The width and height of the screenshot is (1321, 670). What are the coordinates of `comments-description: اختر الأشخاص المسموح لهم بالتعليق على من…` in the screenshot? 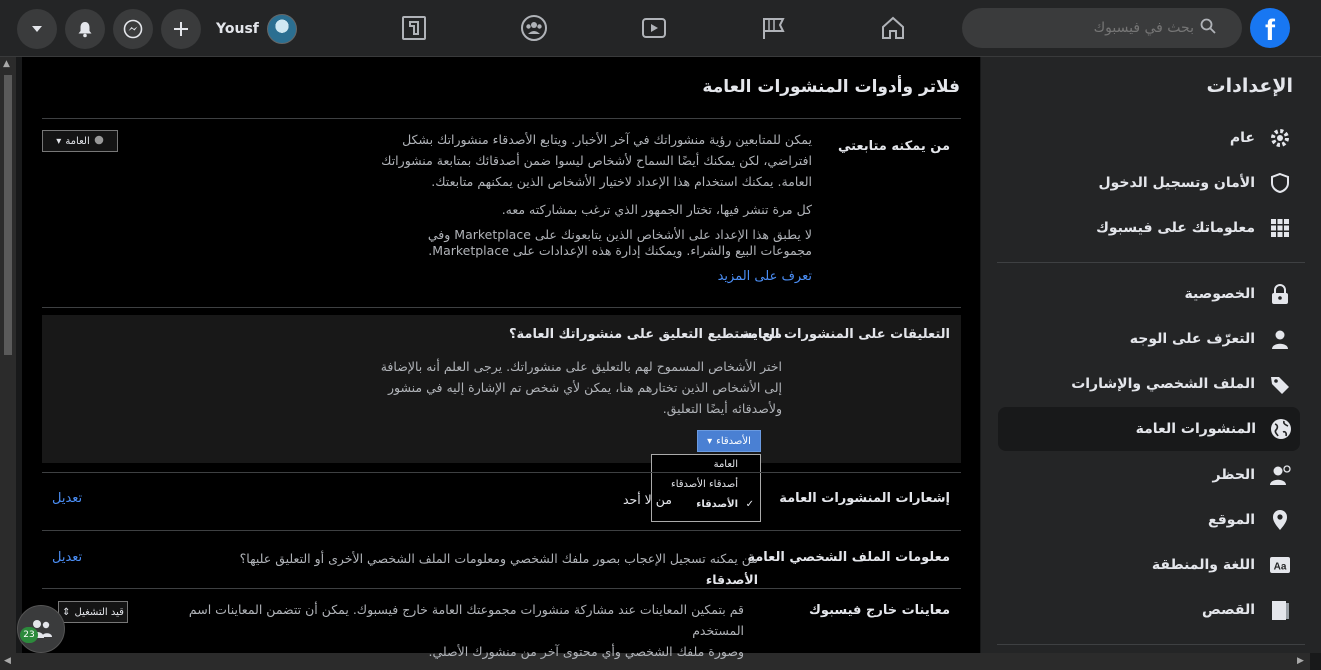 It's located at (572, 387).